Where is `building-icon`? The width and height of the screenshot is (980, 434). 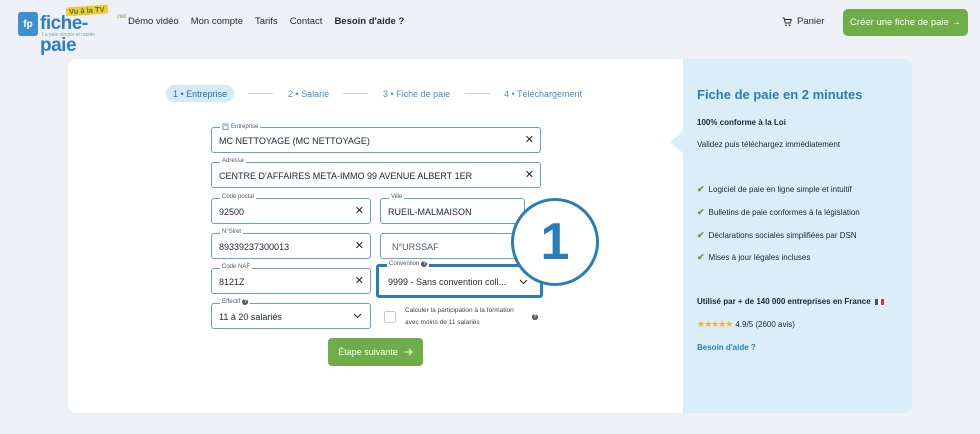 building-icon is located at coordinates (225, 126).